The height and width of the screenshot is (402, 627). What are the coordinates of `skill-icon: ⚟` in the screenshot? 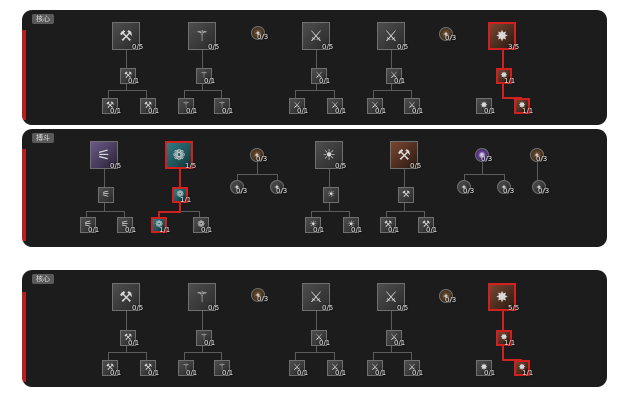 It's located at (104, 155).